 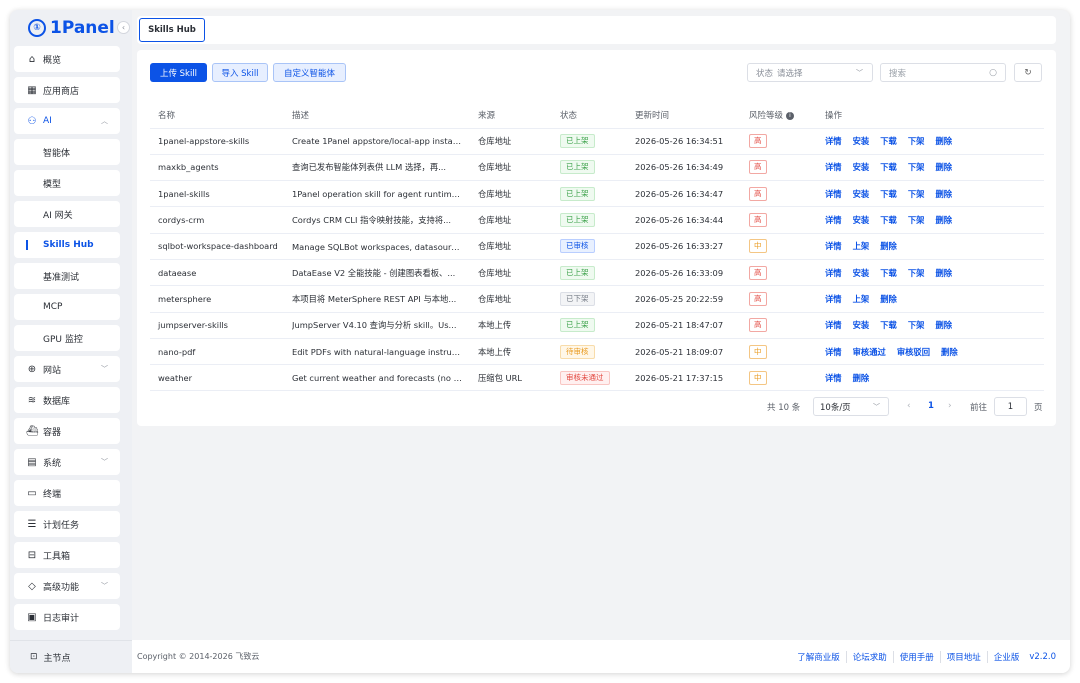 I want to click on footer-link-enterprise: 企业版, so click(x=1006, y=656).